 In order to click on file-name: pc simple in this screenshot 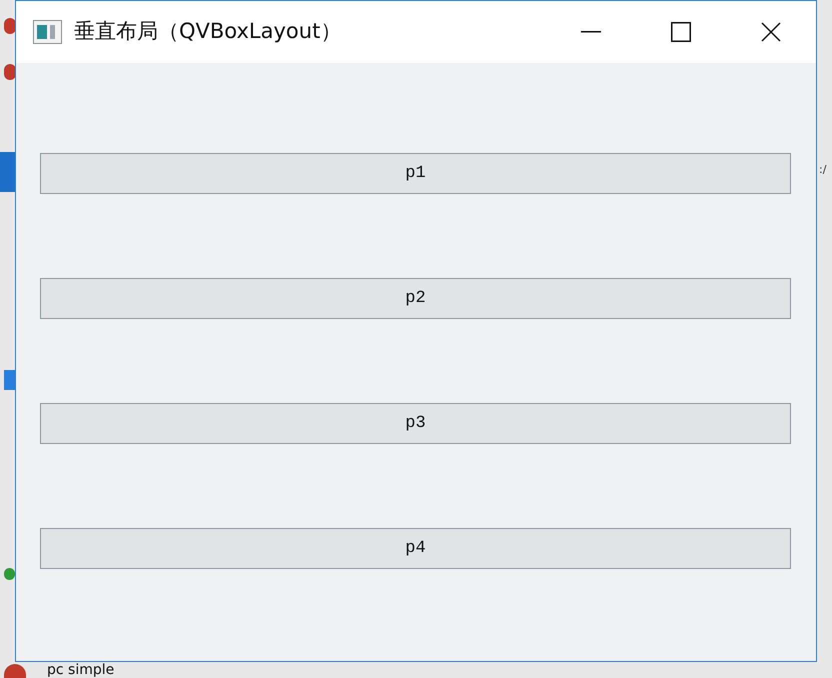, I will do `click(80, 670)`.